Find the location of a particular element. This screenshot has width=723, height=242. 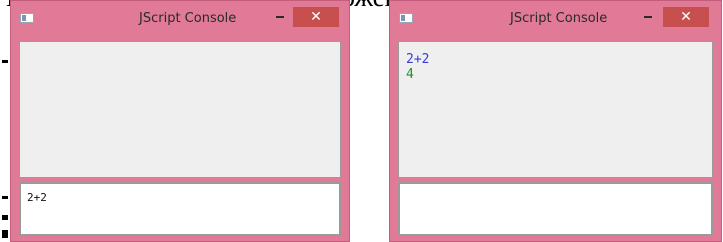

console-input is located at coordinates (555, 209).